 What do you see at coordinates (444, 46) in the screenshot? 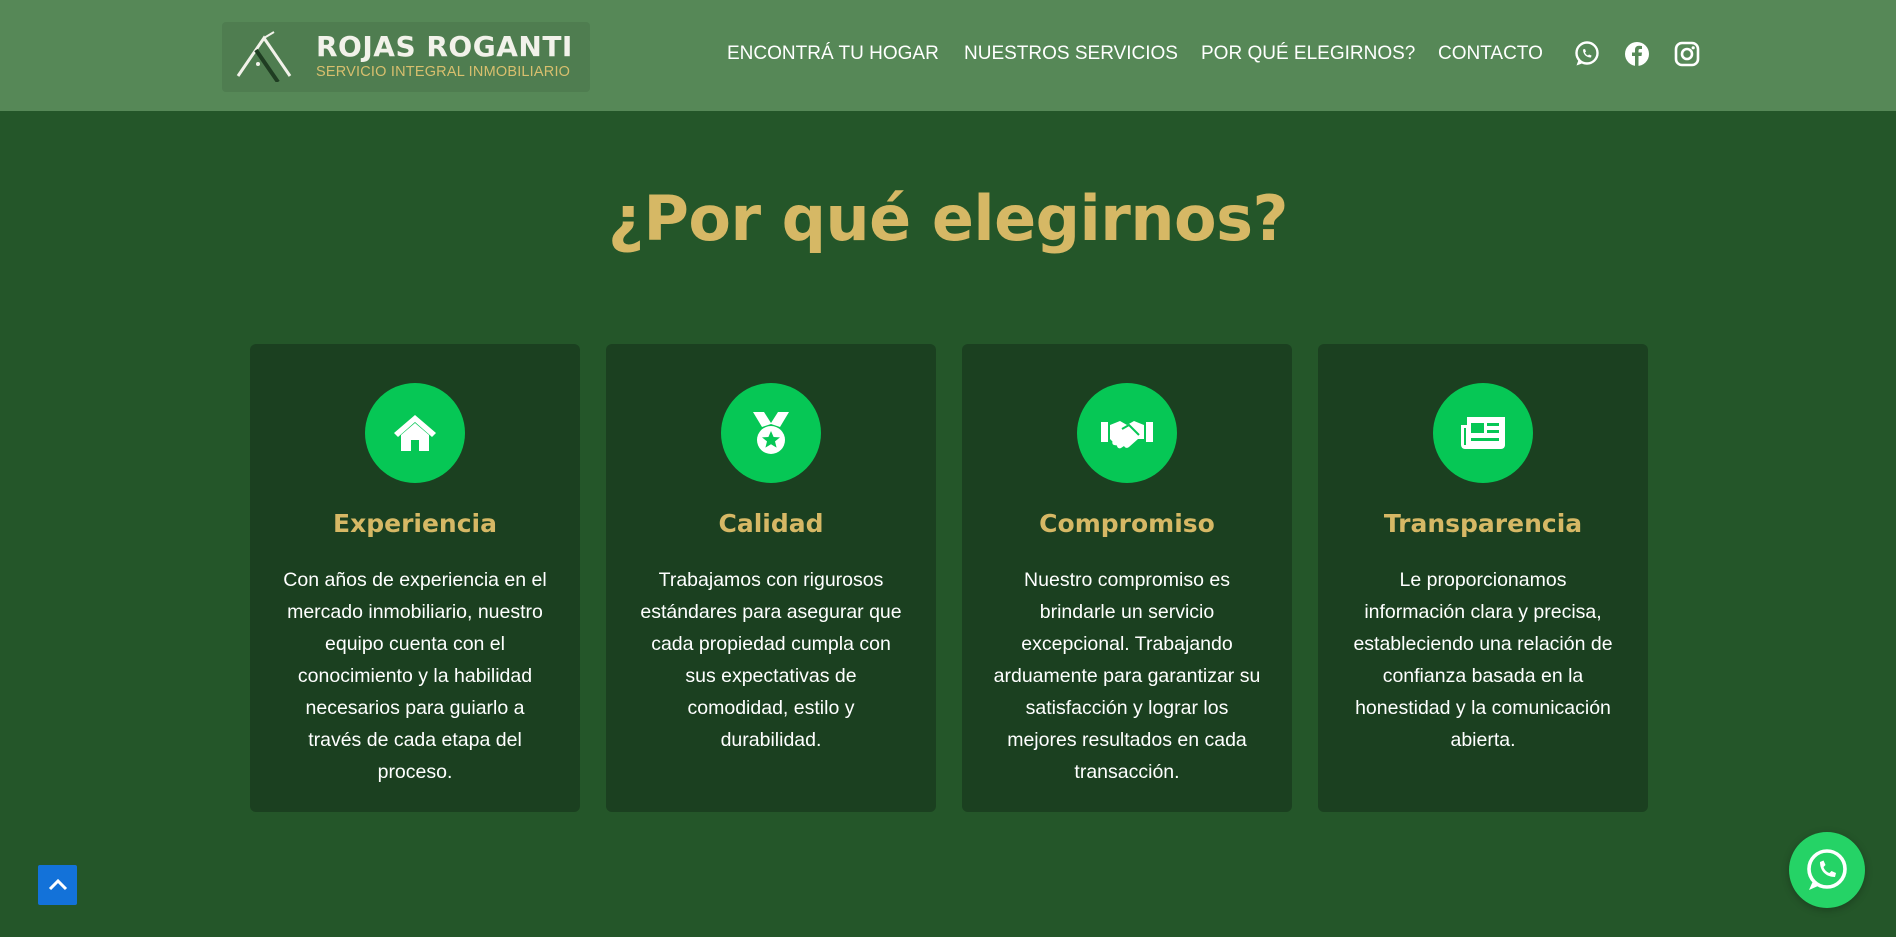
I see `logo-title: ROJAS ROGANTI` at bounding box center [444, 46].